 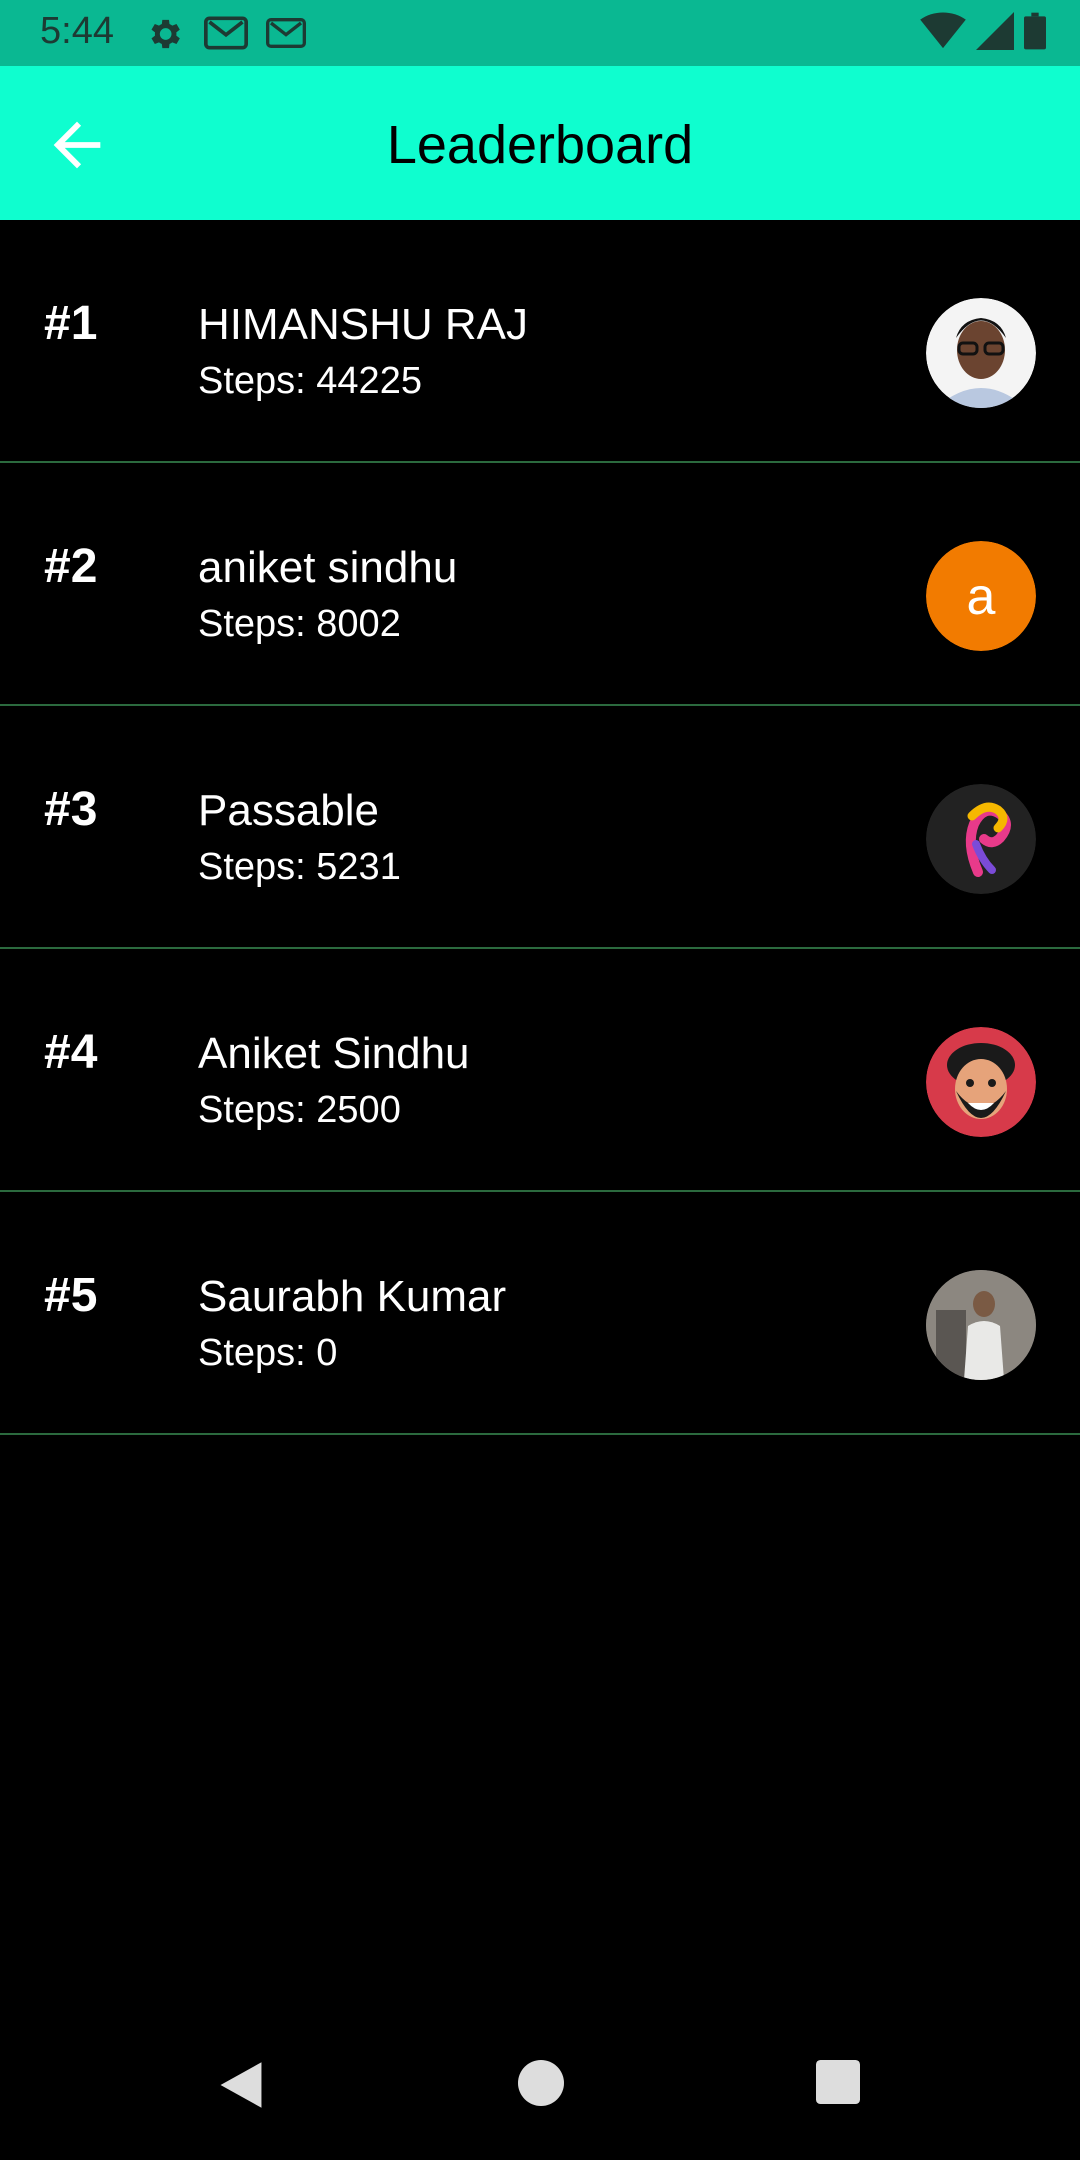 I want to click on status-right-icons, so click(x=983, y=31).